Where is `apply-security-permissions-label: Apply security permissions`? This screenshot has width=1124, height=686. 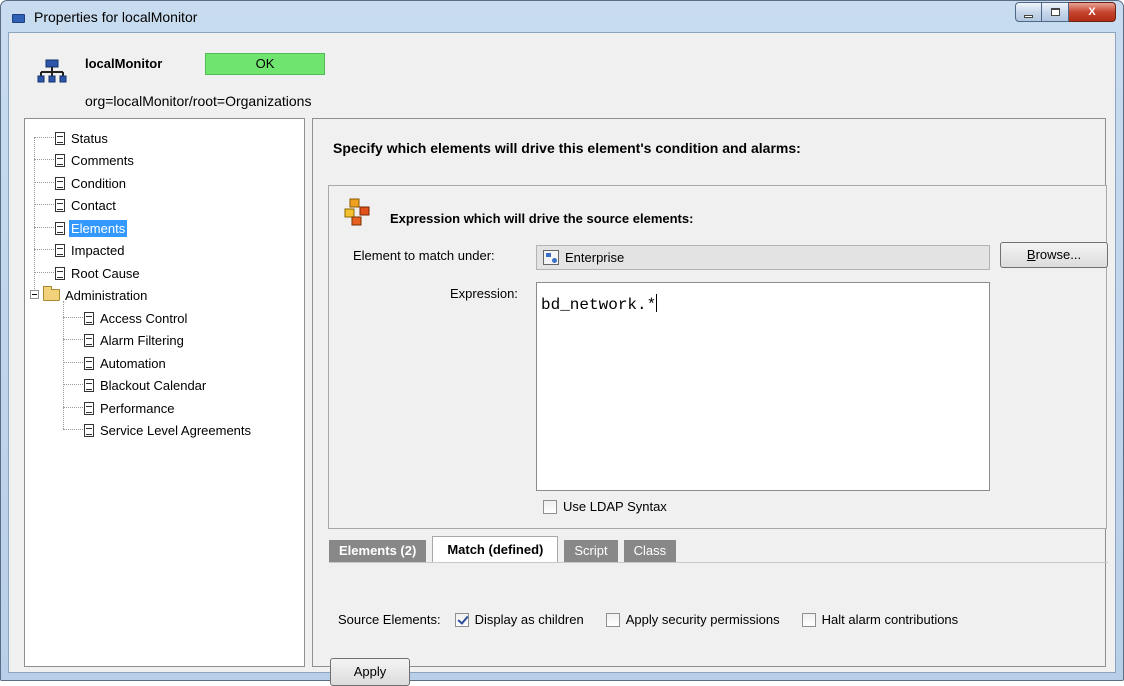
apply-security-permissions-label: Apply security permissions is located at coordinates (702, 619).